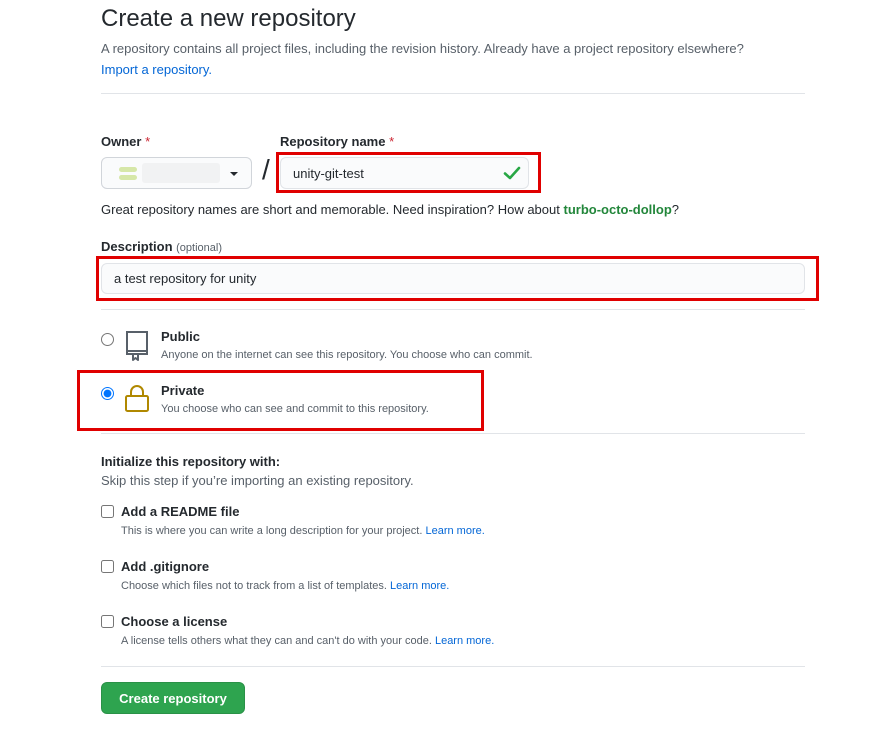  I want to click on gitignore-checkbox, so click(107, 566).